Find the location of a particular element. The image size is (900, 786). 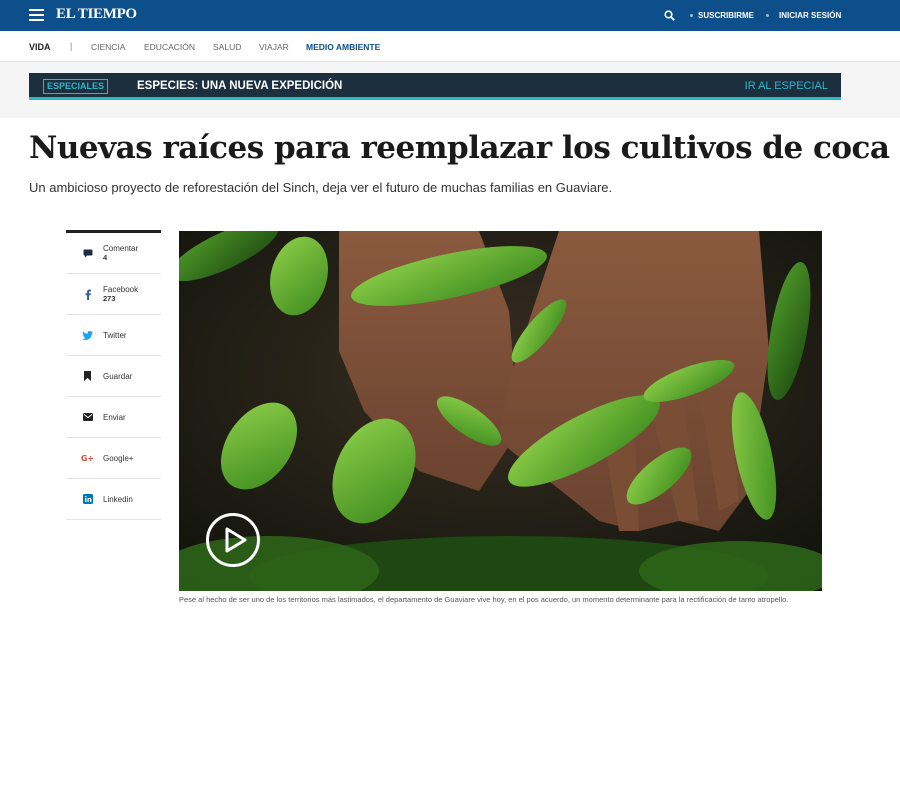

mail-icon is located at coordinates (87, 417).